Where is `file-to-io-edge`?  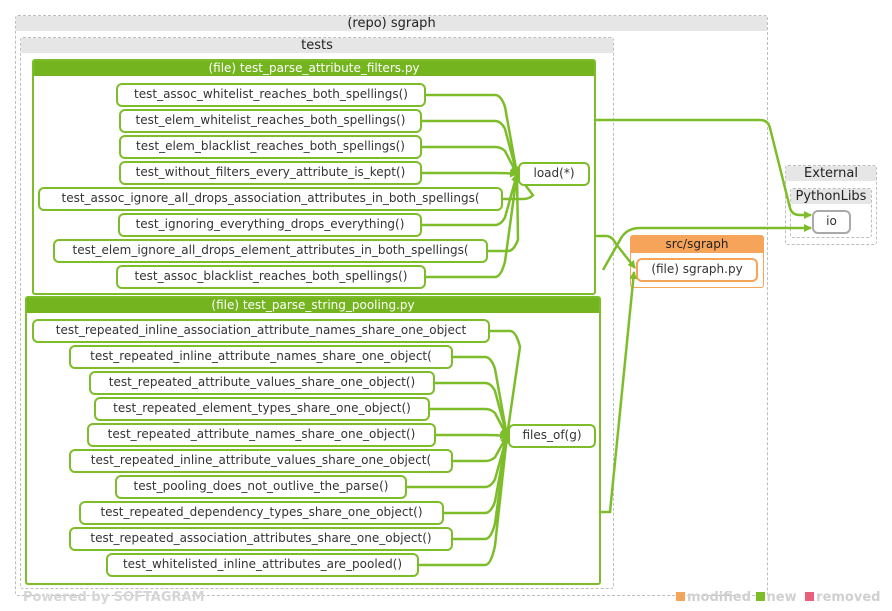 file-to-io-edge is located at coordinates (704, 168).